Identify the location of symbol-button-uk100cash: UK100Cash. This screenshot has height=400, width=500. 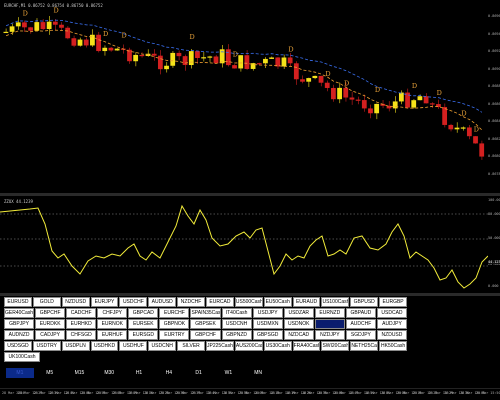
(22, 357).